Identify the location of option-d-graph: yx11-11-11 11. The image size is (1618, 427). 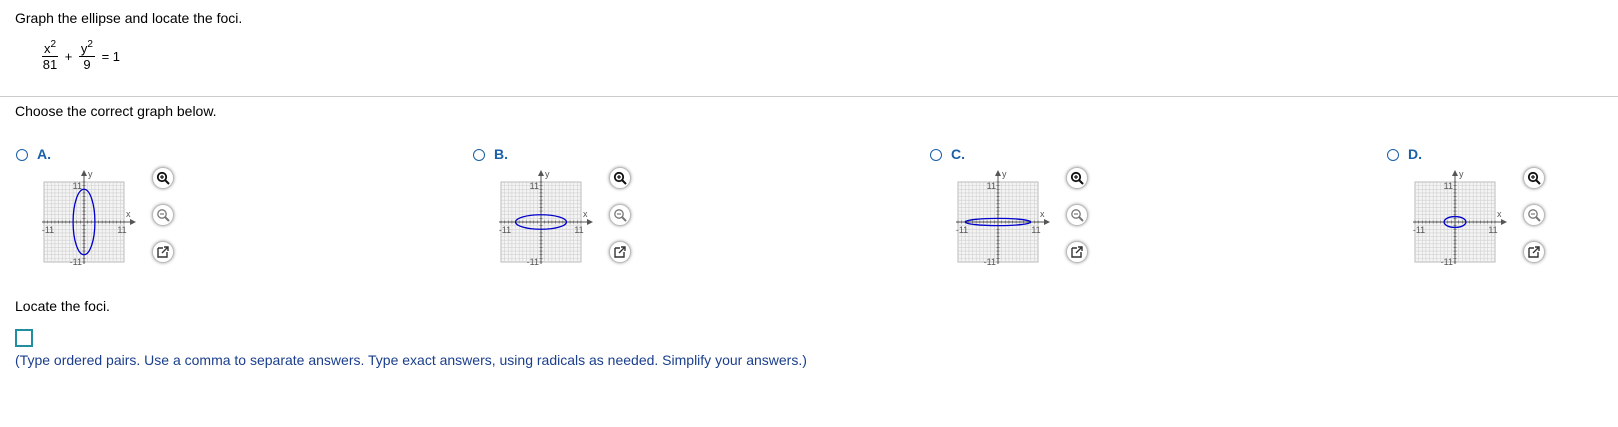
(1460, 218).